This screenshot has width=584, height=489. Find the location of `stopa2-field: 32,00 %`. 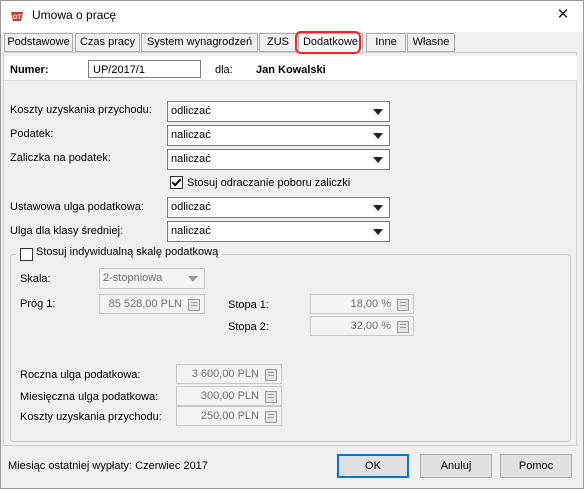

stopa2-field: 32,00 % is located at coordinates (362, 326).